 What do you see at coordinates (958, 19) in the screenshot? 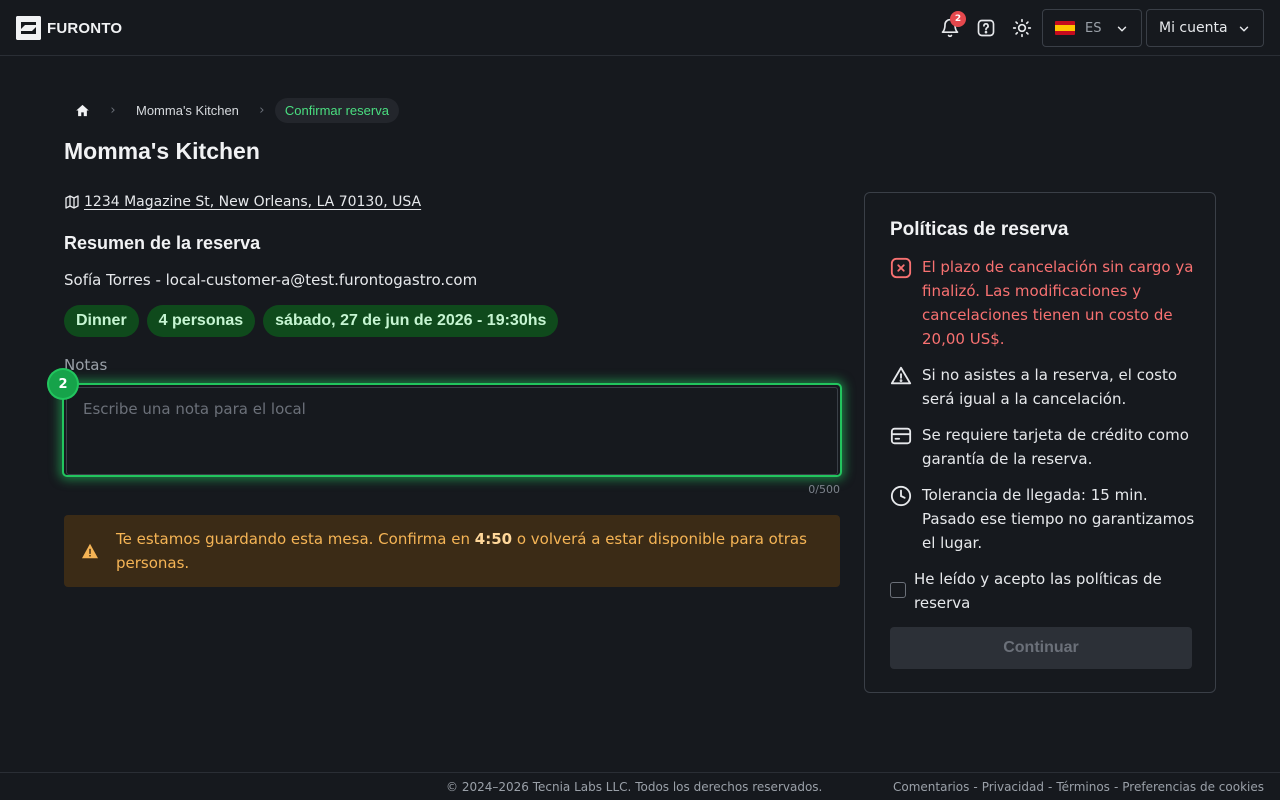
I see `notifications-badge: 2` at bounding box center [958, 19].